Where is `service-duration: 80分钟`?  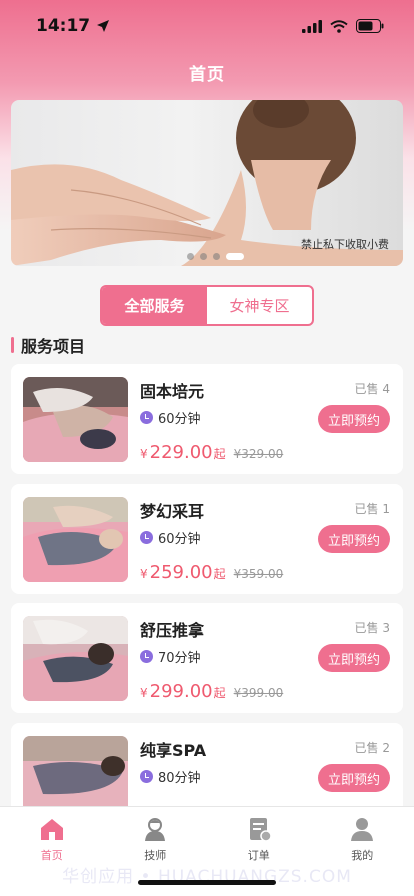
service-duration: 80分钟 is located at coordinates (170, 776).